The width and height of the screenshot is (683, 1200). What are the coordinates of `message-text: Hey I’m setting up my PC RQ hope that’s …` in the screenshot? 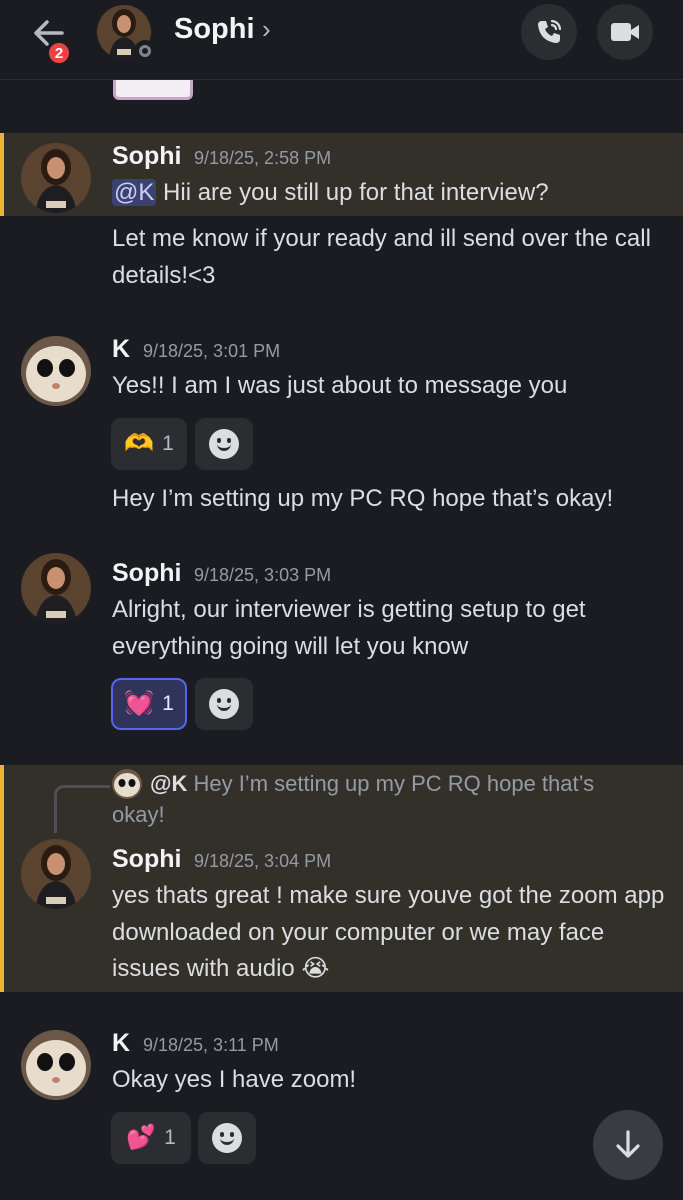 It's located at (363, 498).